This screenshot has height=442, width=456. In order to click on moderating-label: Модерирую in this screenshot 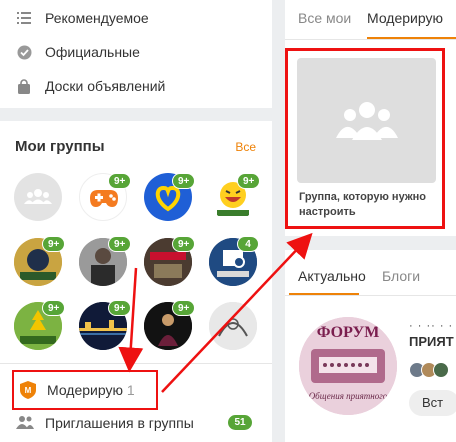, I will do `click(85, 390)`.